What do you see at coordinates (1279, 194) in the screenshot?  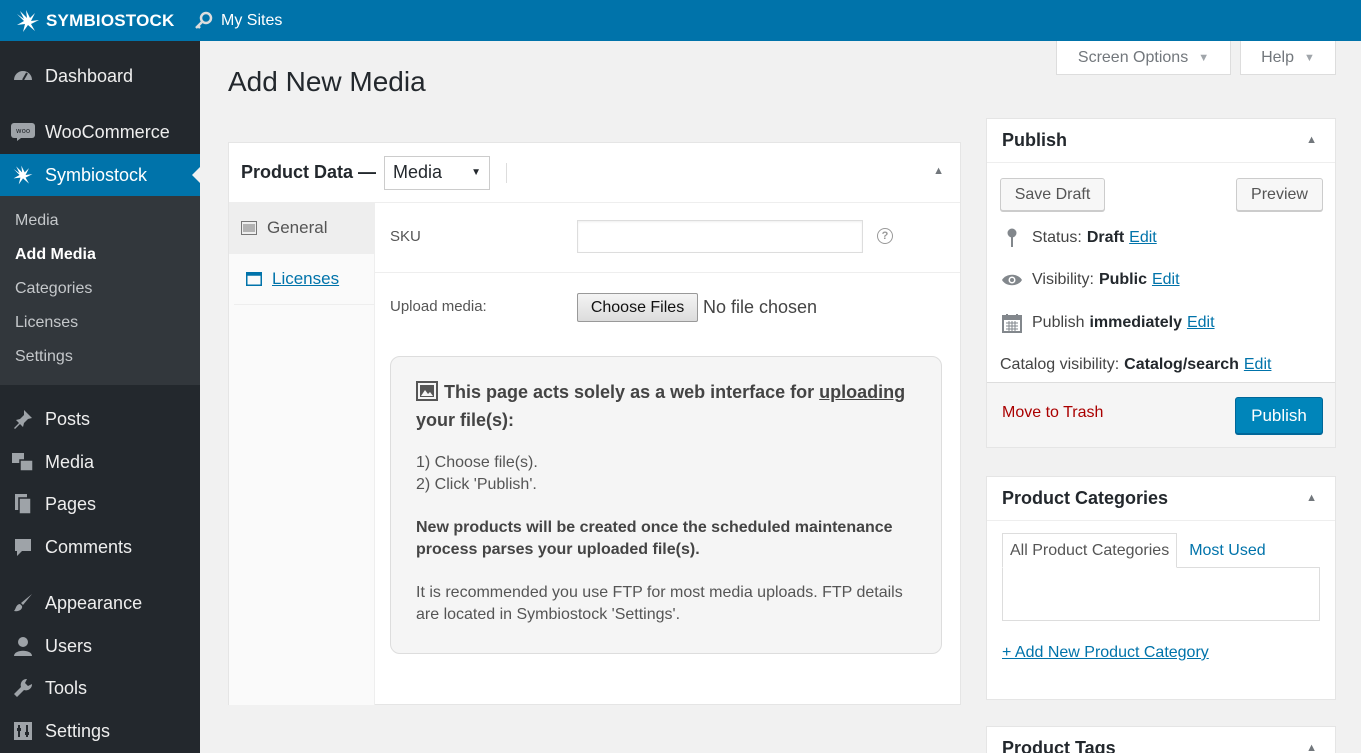 I see `preview-button: Preview` at bounding box center [1279, 194].